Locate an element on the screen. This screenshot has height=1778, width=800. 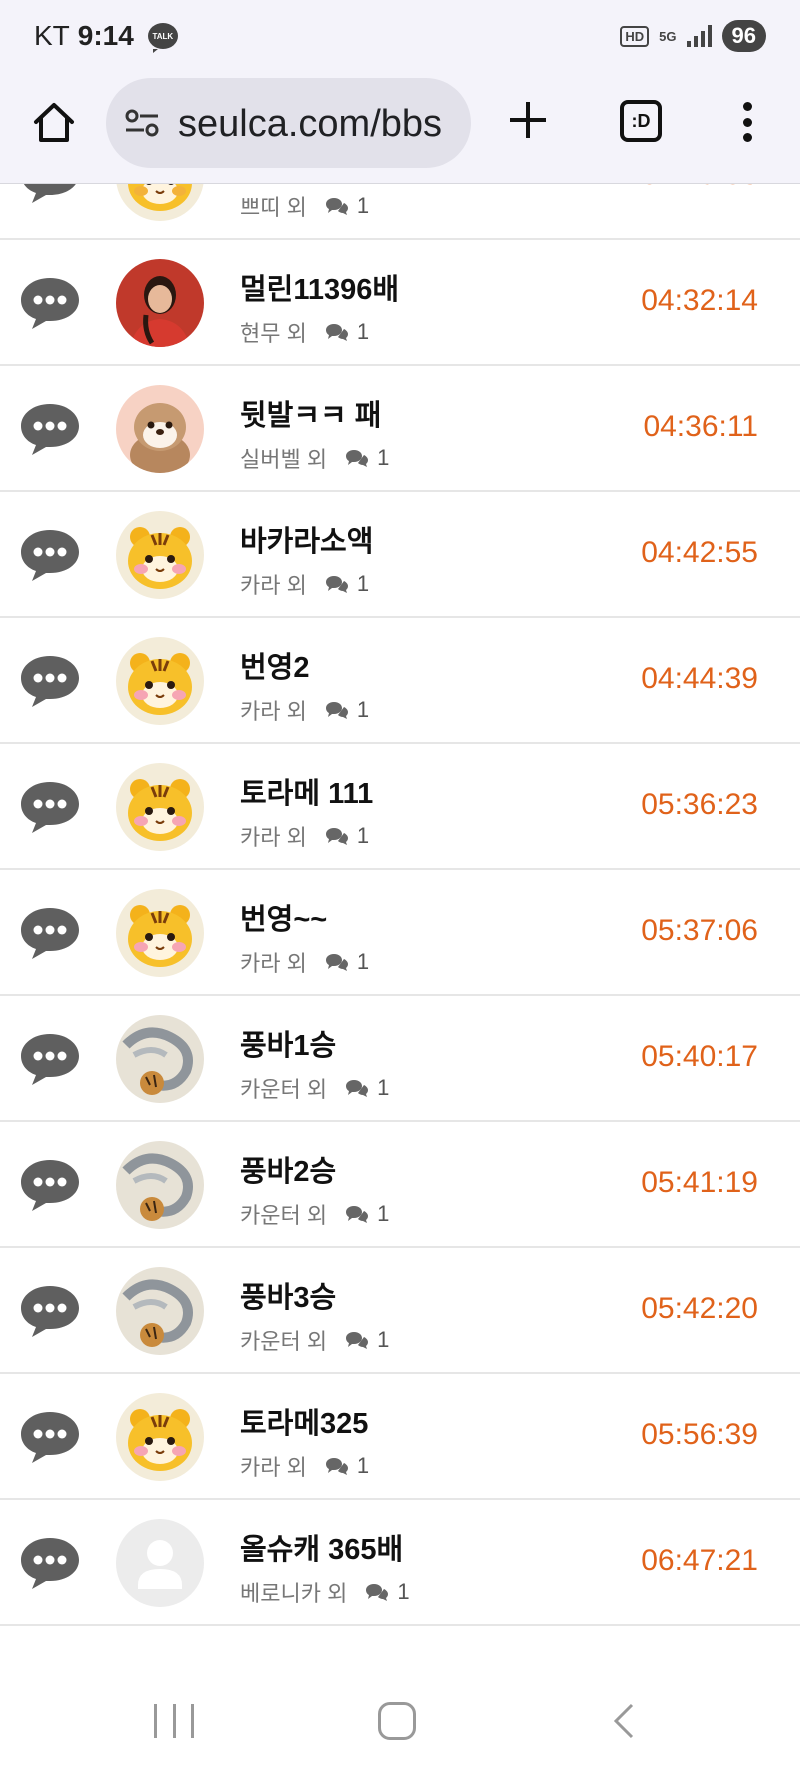
post-meta: 베로니카 외 1 is located at coordinates (325, 1592).